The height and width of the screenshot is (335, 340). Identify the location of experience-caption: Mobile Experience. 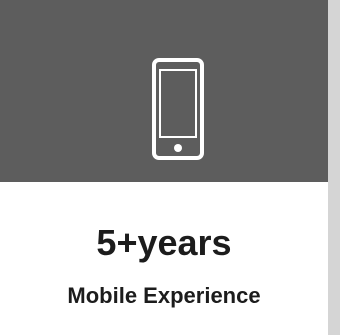
(164, 295).